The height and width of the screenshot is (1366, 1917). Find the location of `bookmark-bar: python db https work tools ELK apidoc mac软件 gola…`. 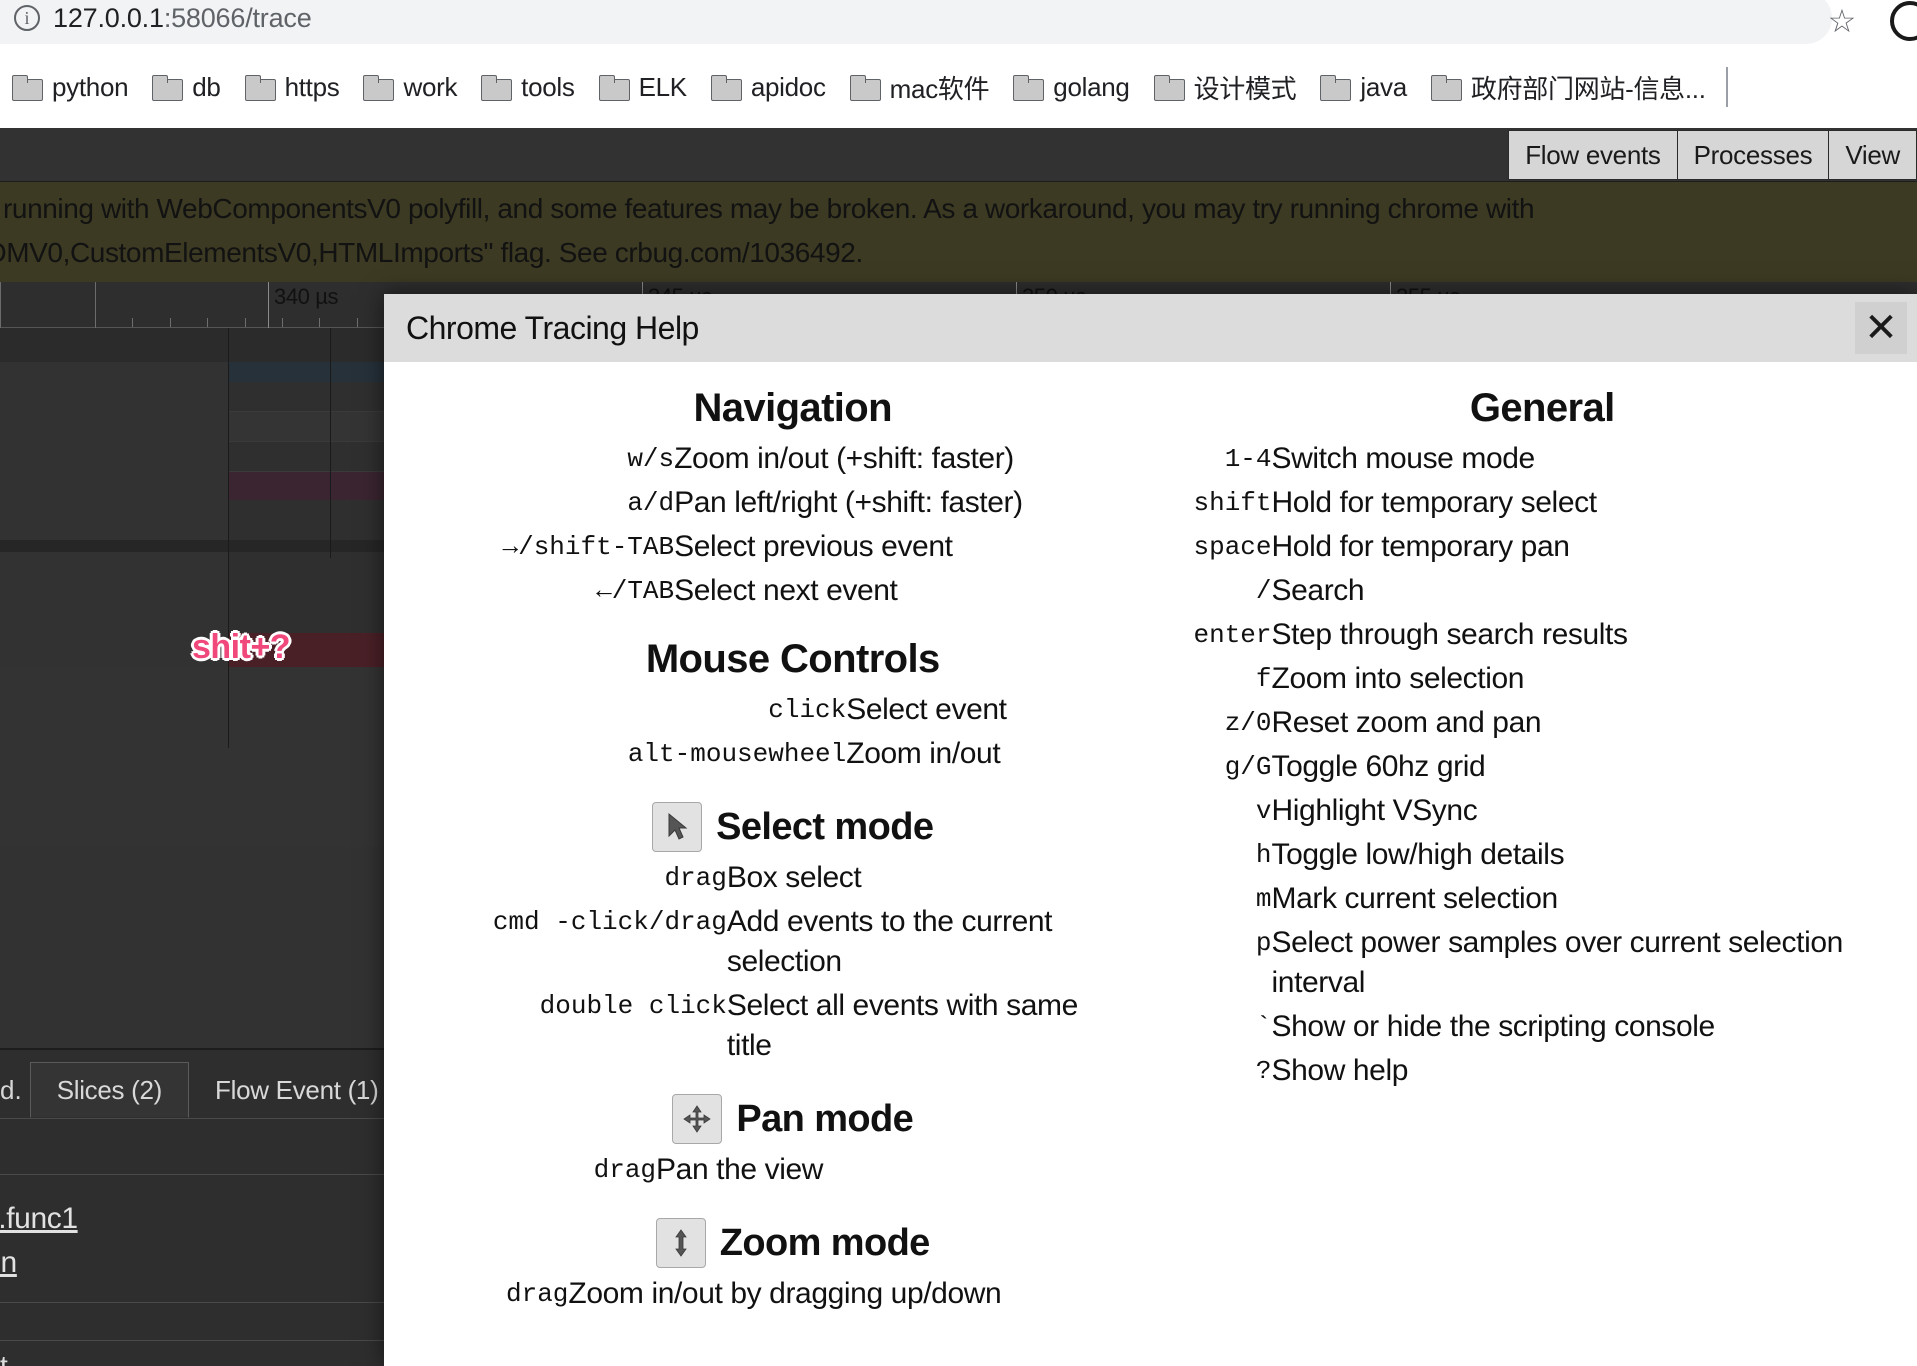

bookmark-bar: python db https work tools ELK apidoc mac软件 gola… is located at coordinates (958, 87).